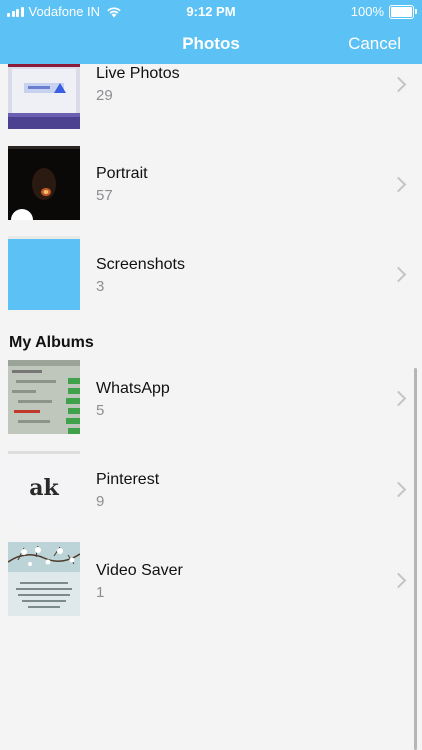 This screenshot has width=422, height=750. Describe the element at coordinates (104, 95) in the screenshot. I see `album-count: 29` at that location.